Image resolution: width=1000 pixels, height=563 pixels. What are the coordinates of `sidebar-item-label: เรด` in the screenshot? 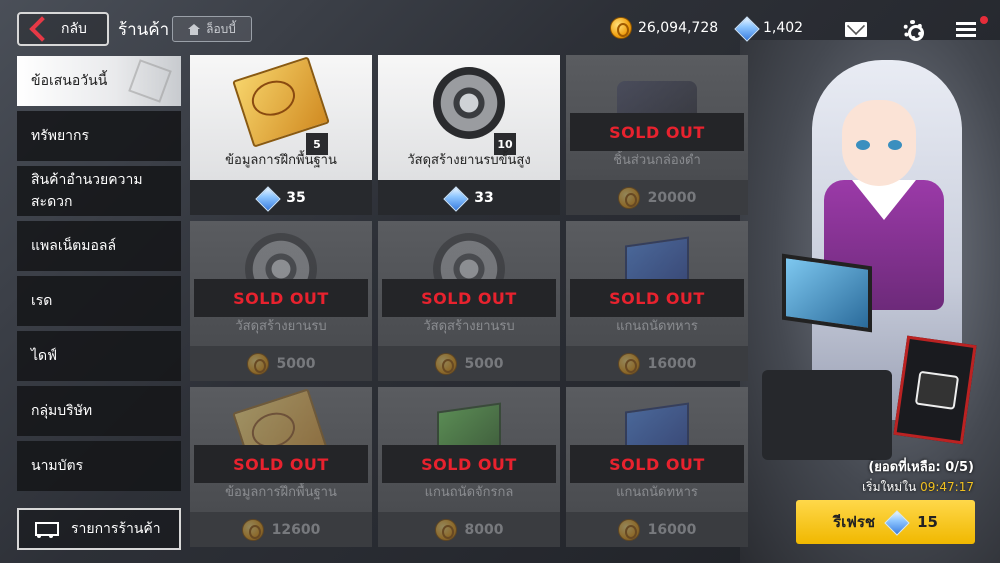 It's located at (42, 301).